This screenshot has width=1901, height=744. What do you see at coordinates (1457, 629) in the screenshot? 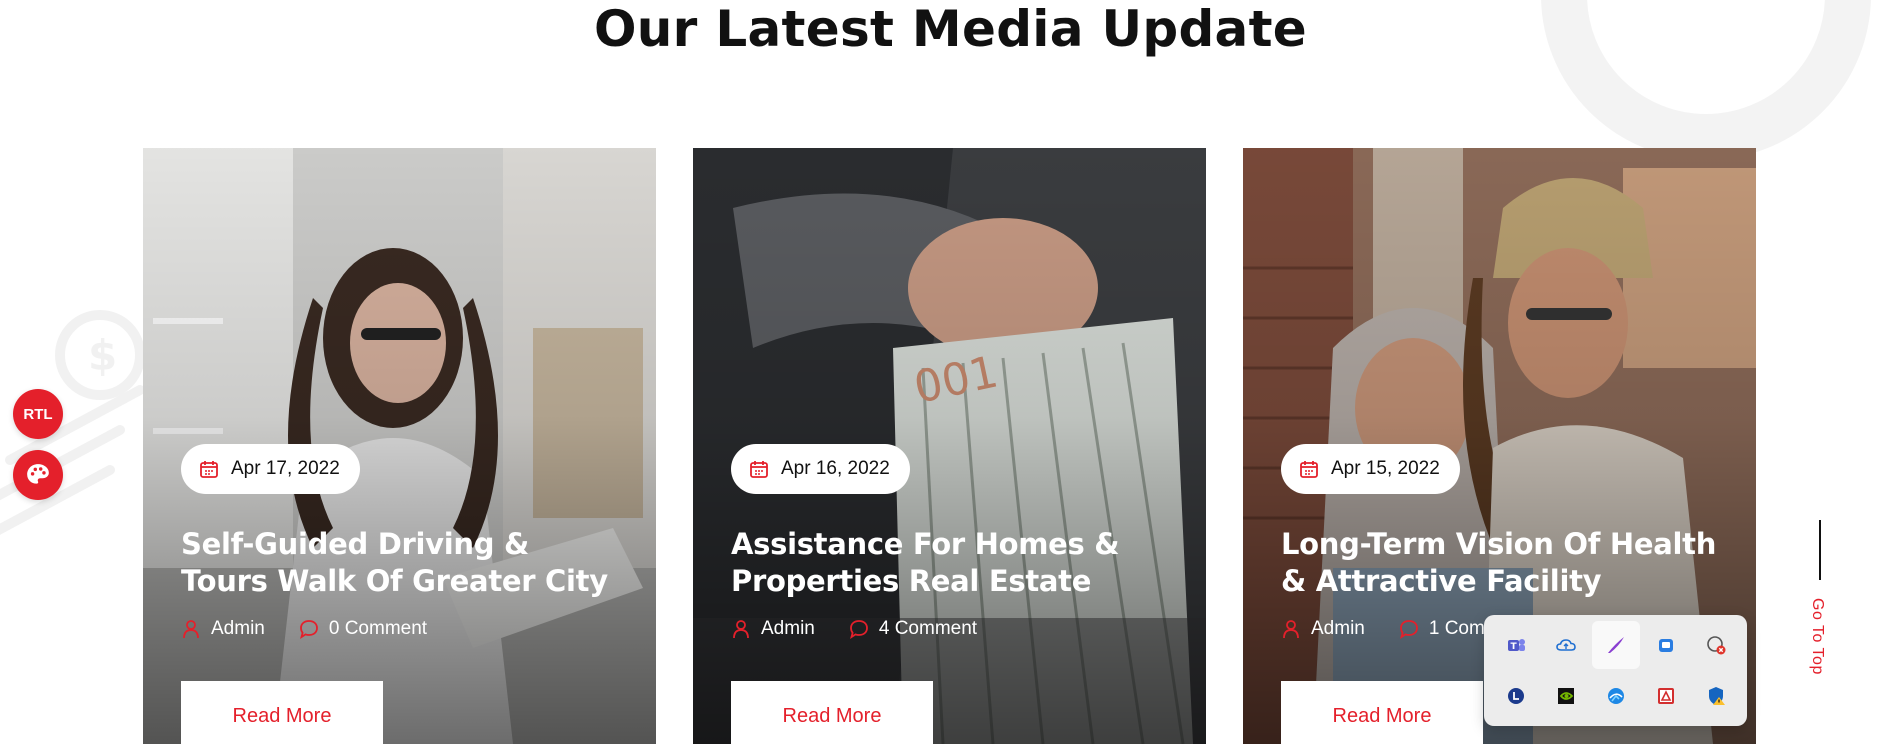
I see `post-comments: 1 Com` at bounding box center [1457, 629].